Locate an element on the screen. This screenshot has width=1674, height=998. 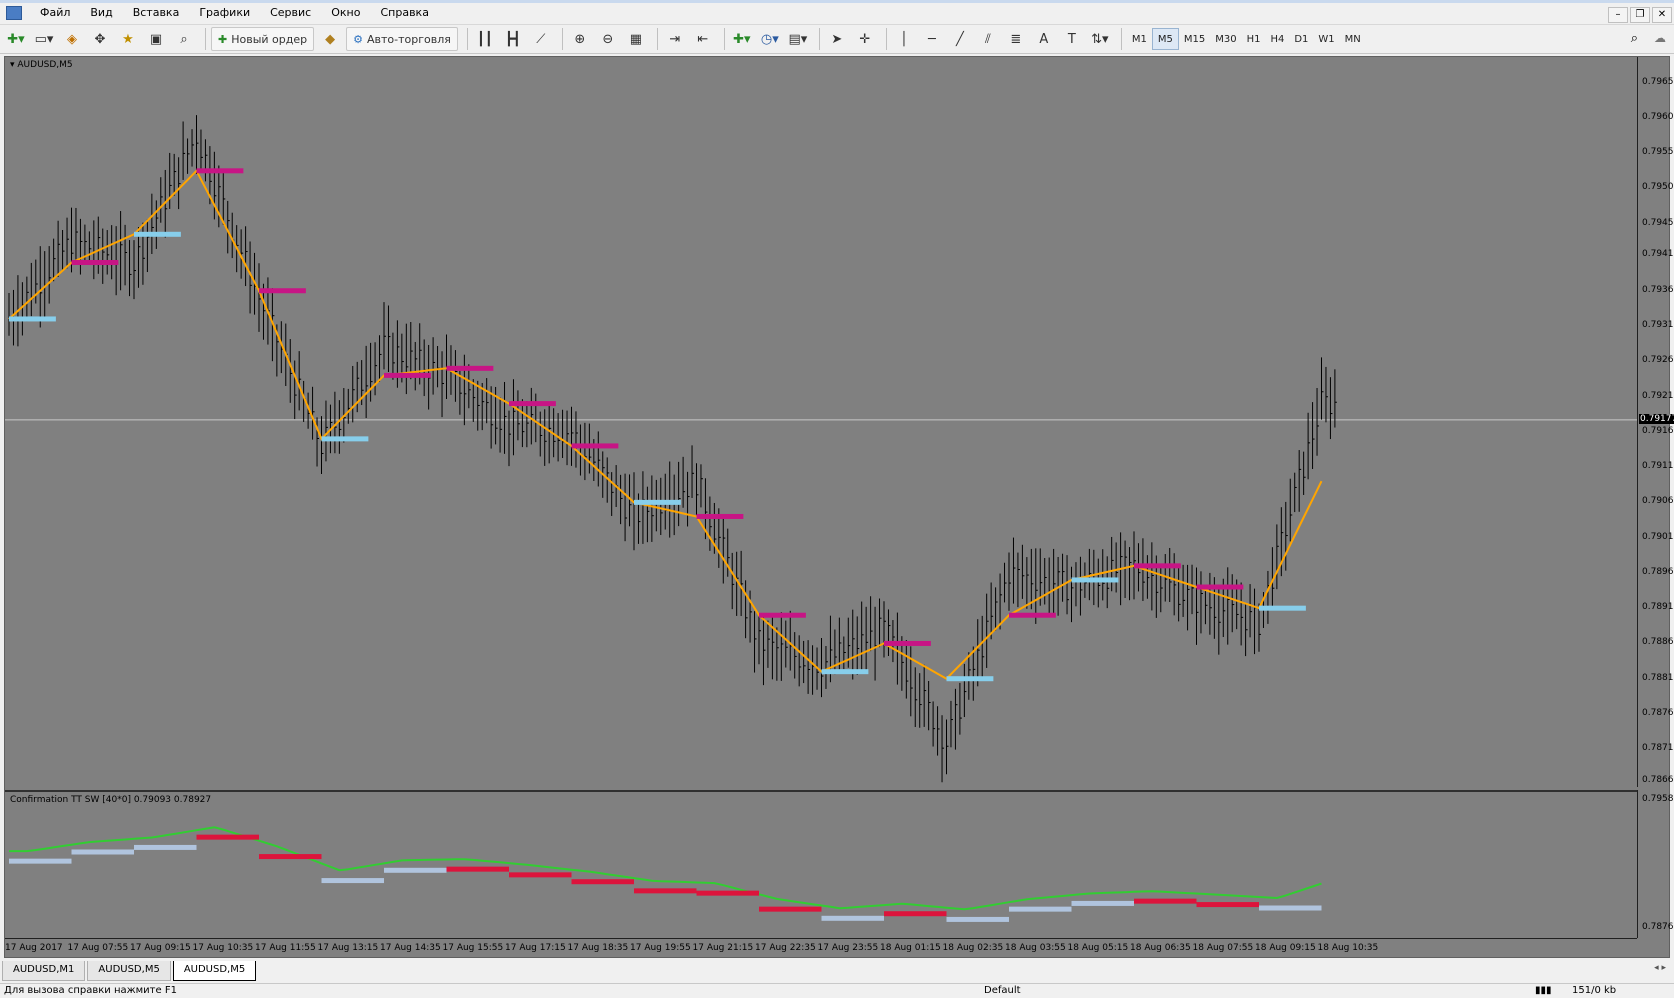
timeframe-m15: M15 is located at coordinates (1194, 39).